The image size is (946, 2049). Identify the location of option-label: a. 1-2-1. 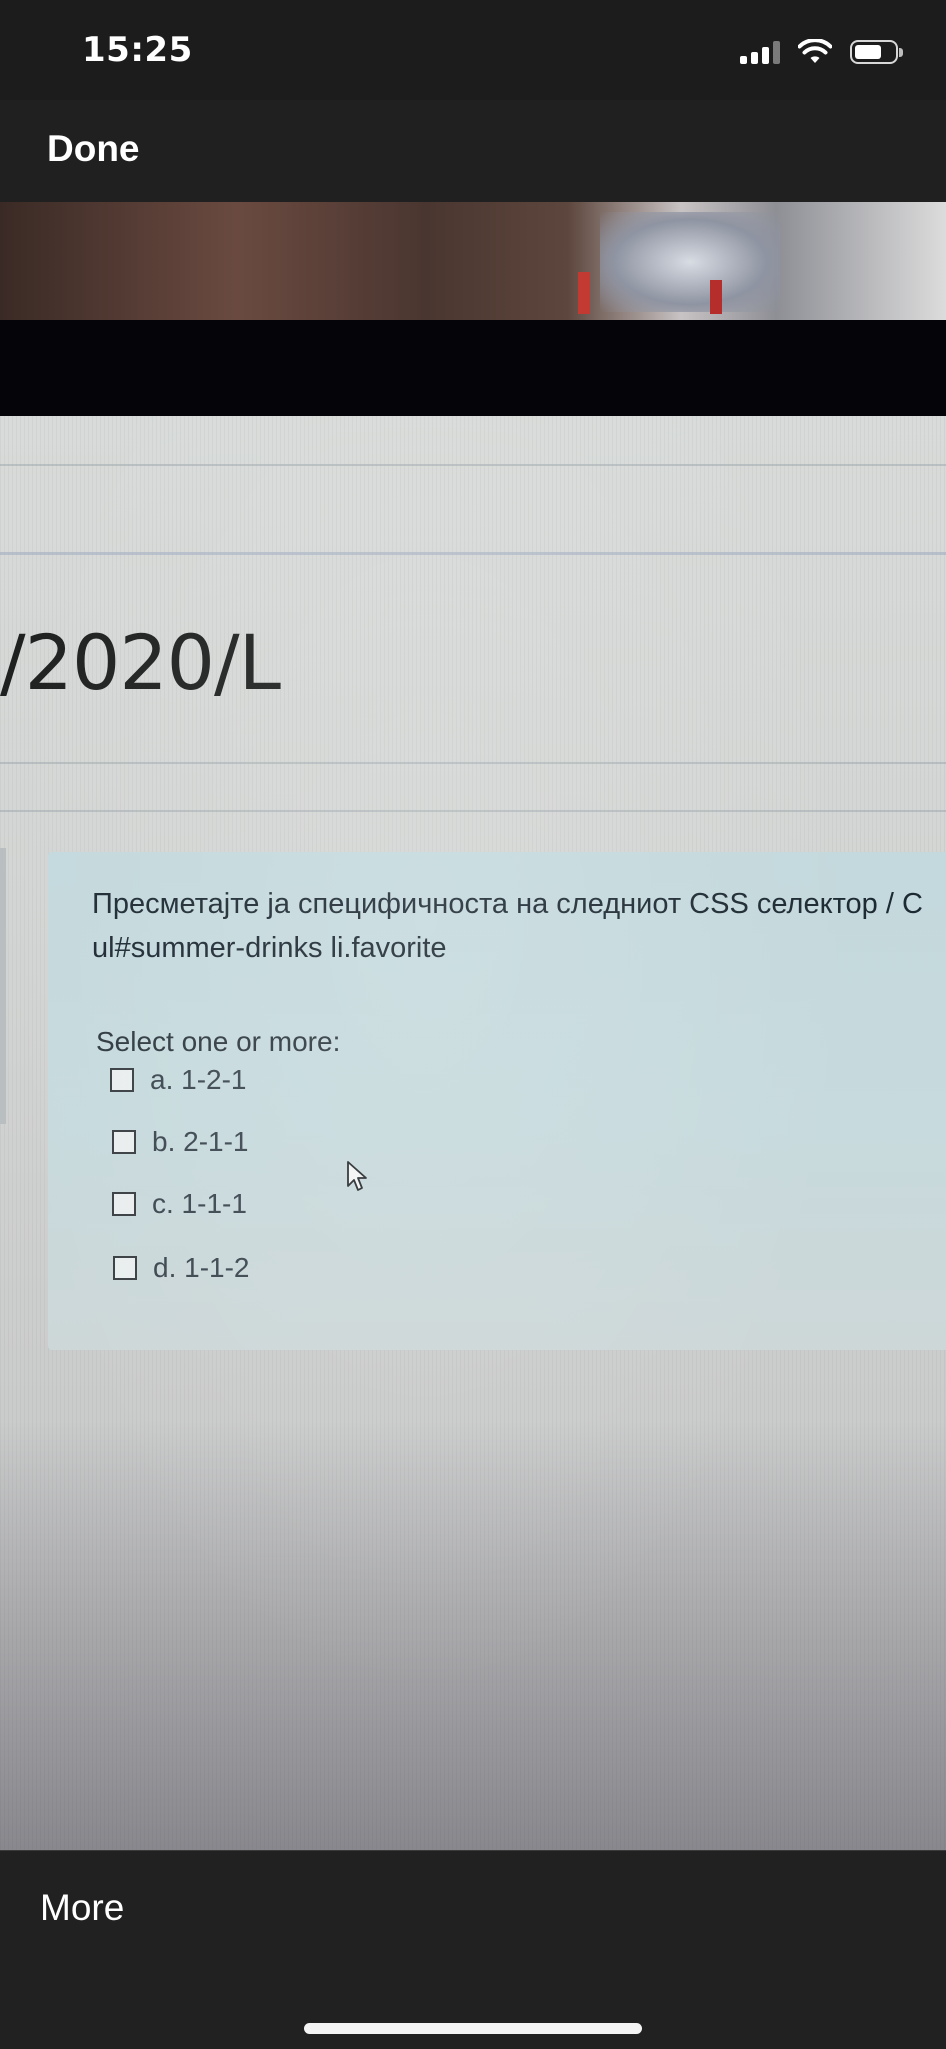
(198, 1079).